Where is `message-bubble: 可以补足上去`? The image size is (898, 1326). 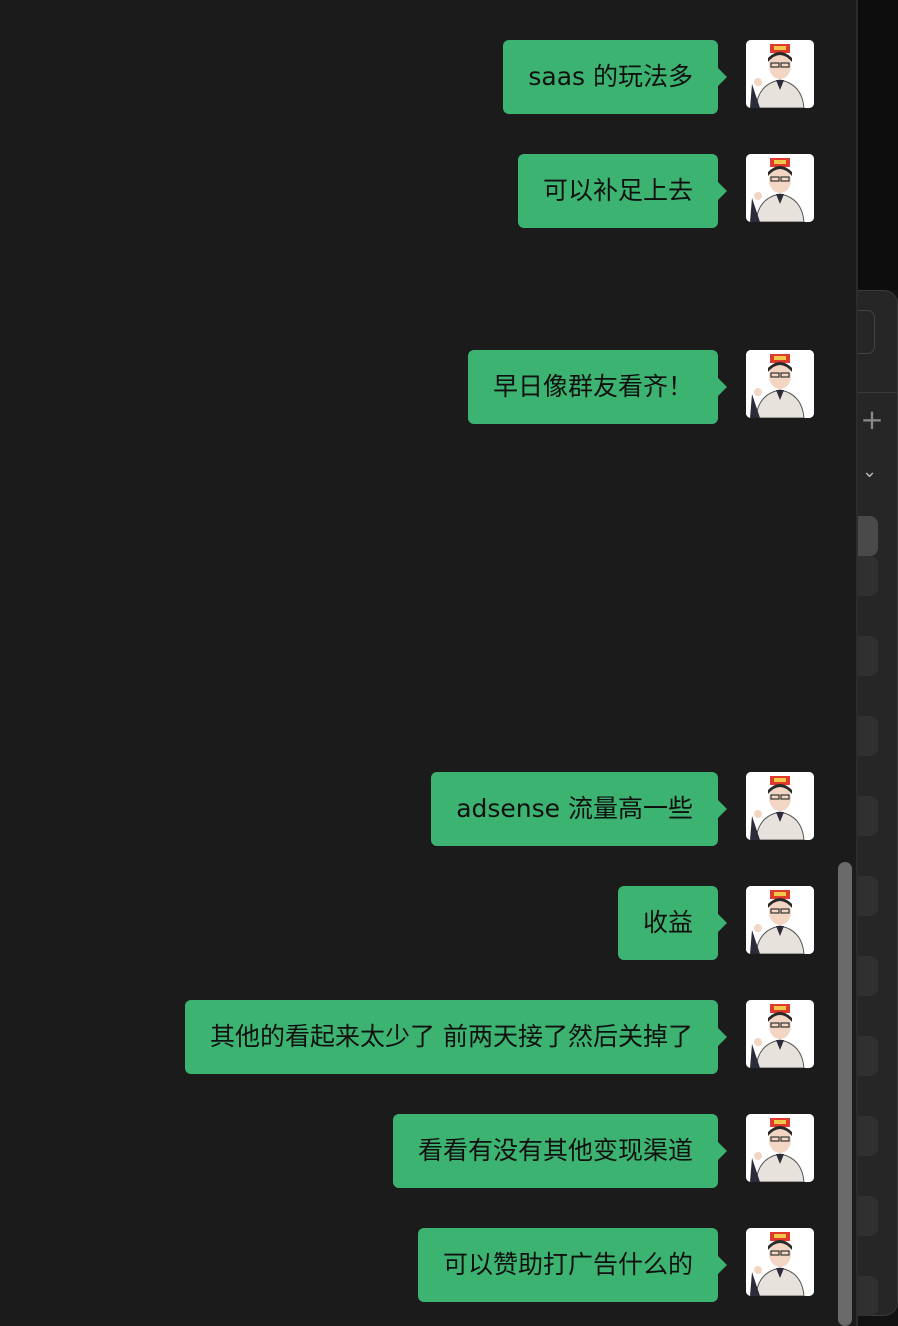 message-bubble: 可以补足上去 is located at coordinates (622, 191).